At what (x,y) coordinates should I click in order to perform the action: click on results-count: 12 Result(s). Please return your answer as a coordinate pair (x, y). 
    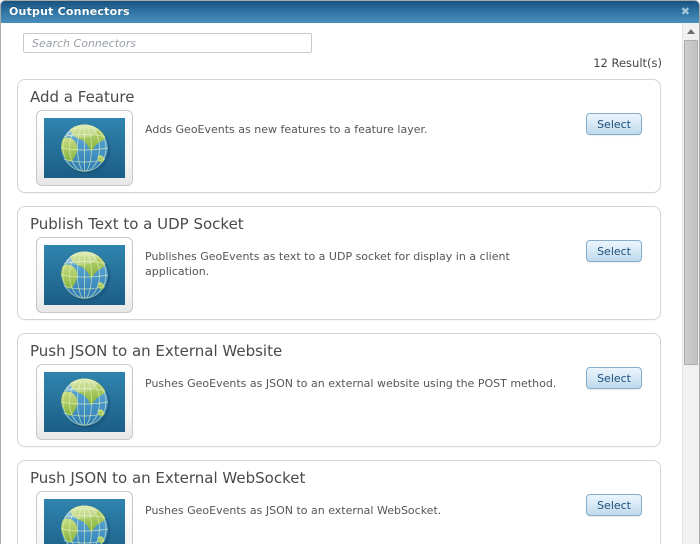
    Looking at the image, I should click on (627, 63).